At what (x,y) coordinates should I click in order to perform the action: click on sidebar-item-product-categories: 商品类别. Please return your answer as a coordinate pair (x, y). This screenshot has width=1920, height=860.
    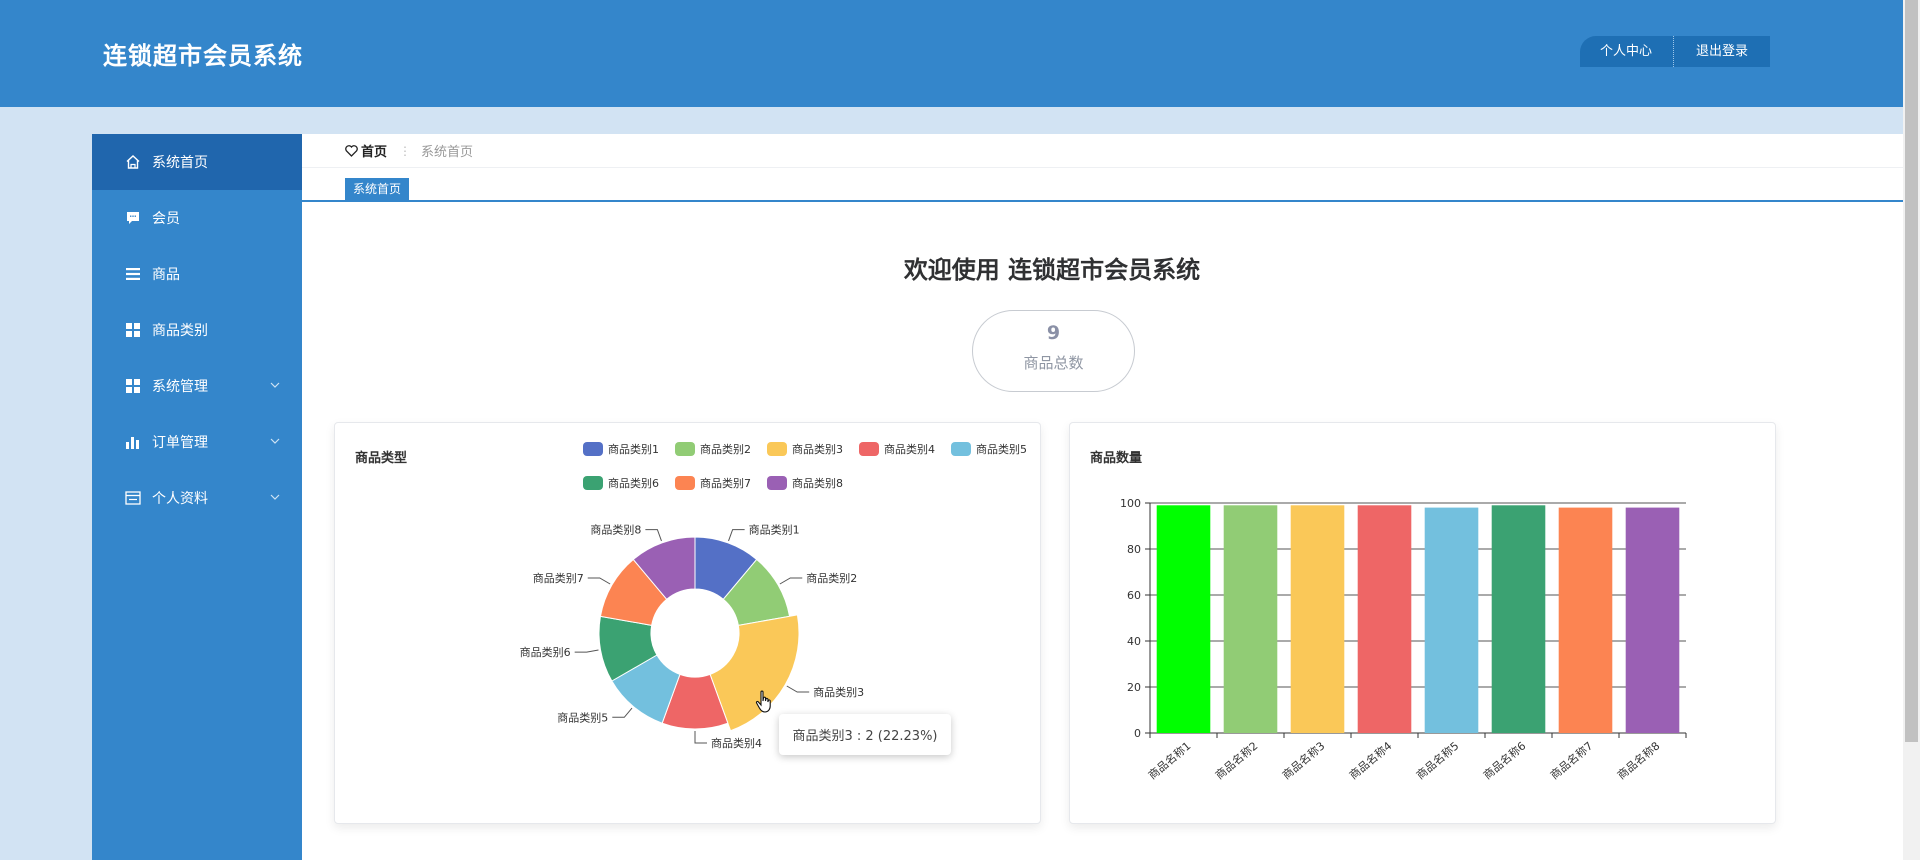
    Looking at the image, I should click on (197, 330).